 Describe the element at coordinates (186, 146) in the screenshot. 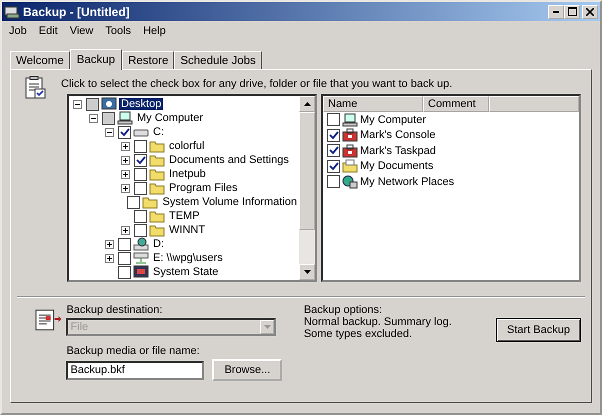

I see `tree-item: colorful` at that location.